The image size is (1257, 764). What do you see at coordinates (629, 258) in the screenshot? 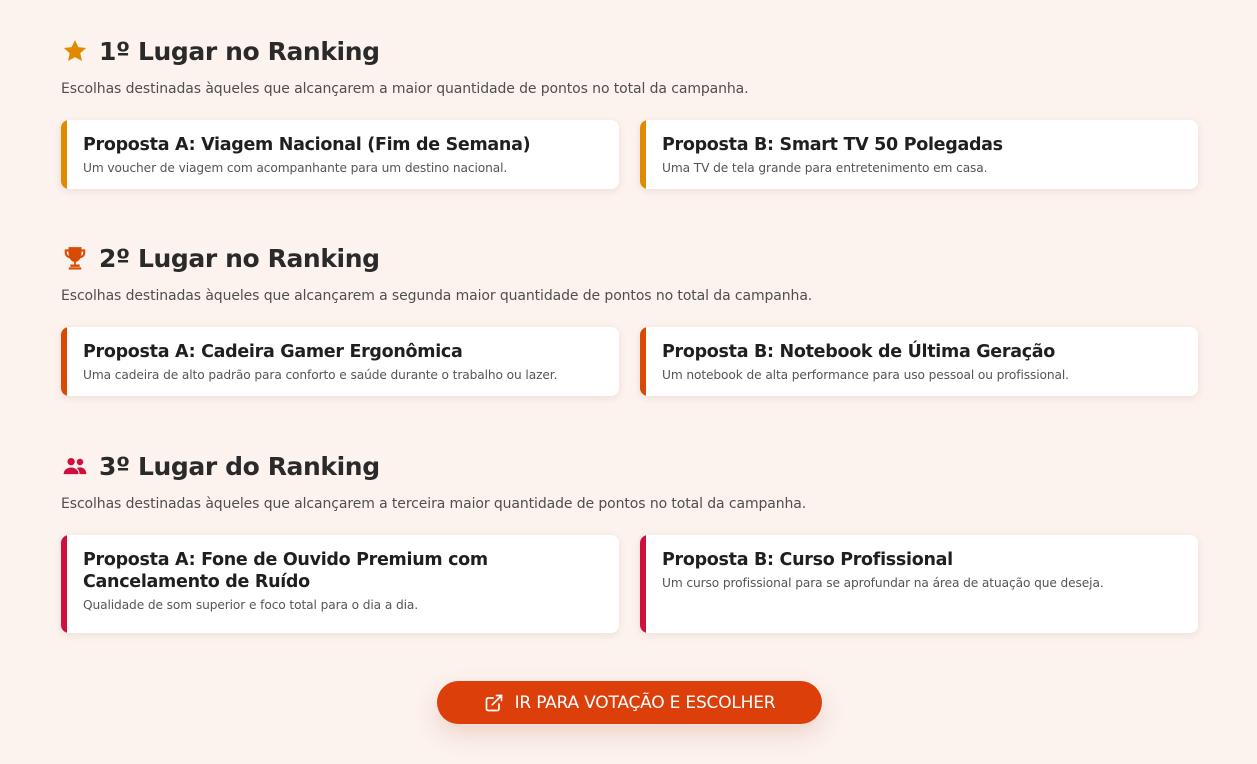
I see `section-header: 2º Lugar no Ranking` at bounding box center [629, 258].